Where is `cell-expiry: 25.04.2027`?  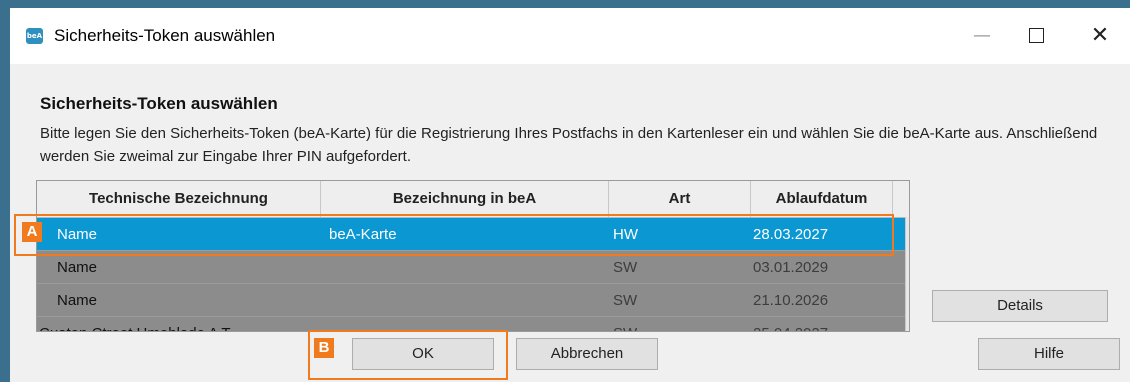 cell-expiry: 25.04.2027 is located at coordinates (790, 324).